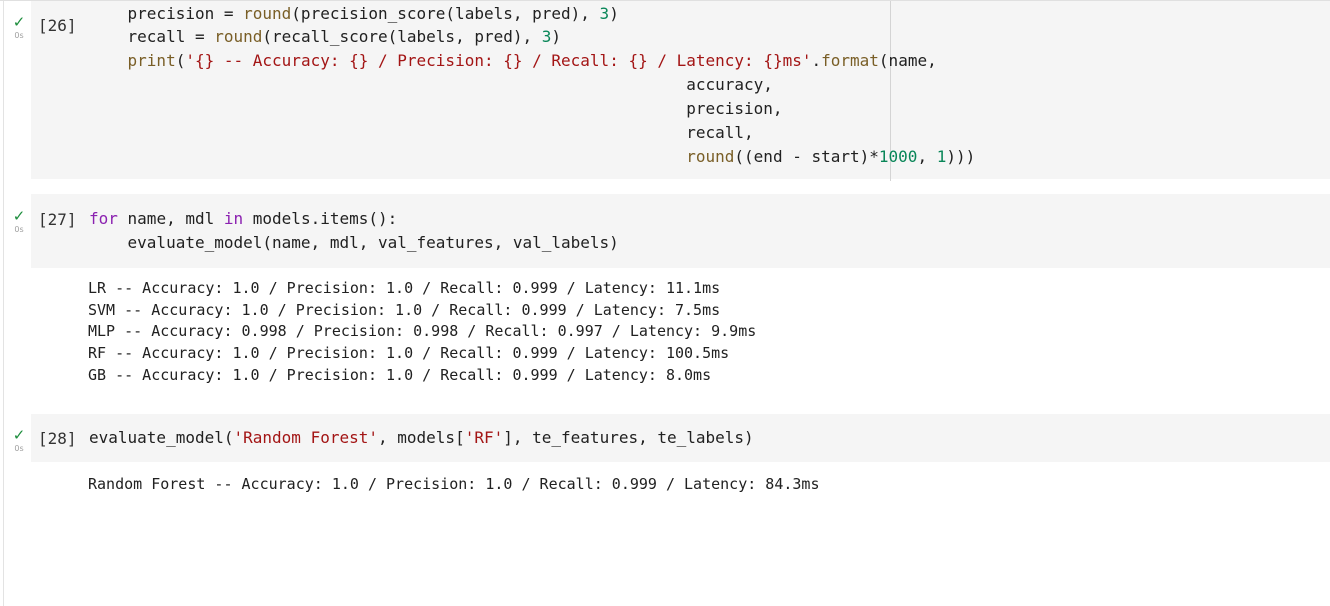 Image resolution: width=1330 pixels, height=606 pixels. What do you see at coordinates (57, 25) in the screenshot?
I see `execution-count: [26]` at bounding box center [57, 25].